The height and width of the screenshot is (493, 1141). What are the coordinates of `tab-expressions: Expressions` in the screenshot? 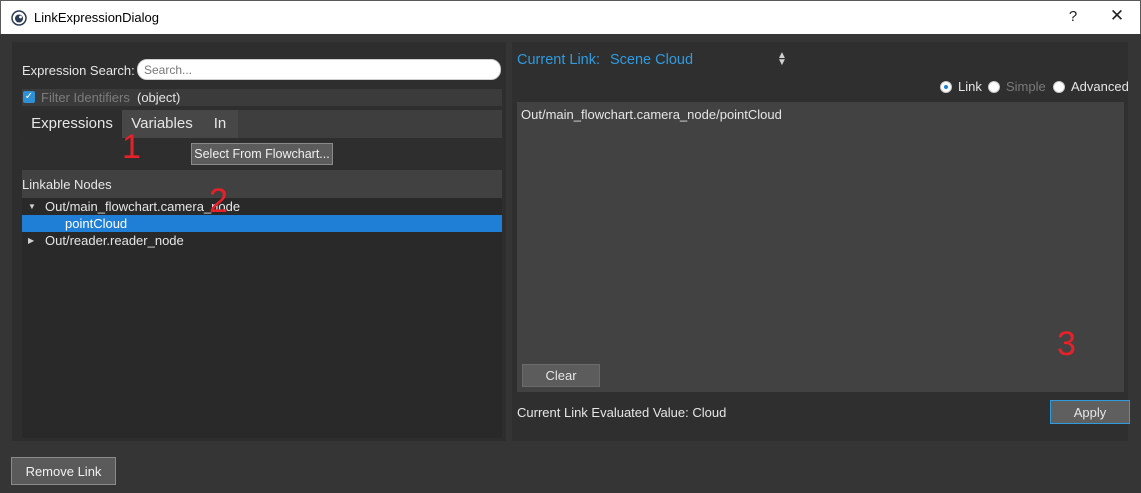 It's located at (72, 124).